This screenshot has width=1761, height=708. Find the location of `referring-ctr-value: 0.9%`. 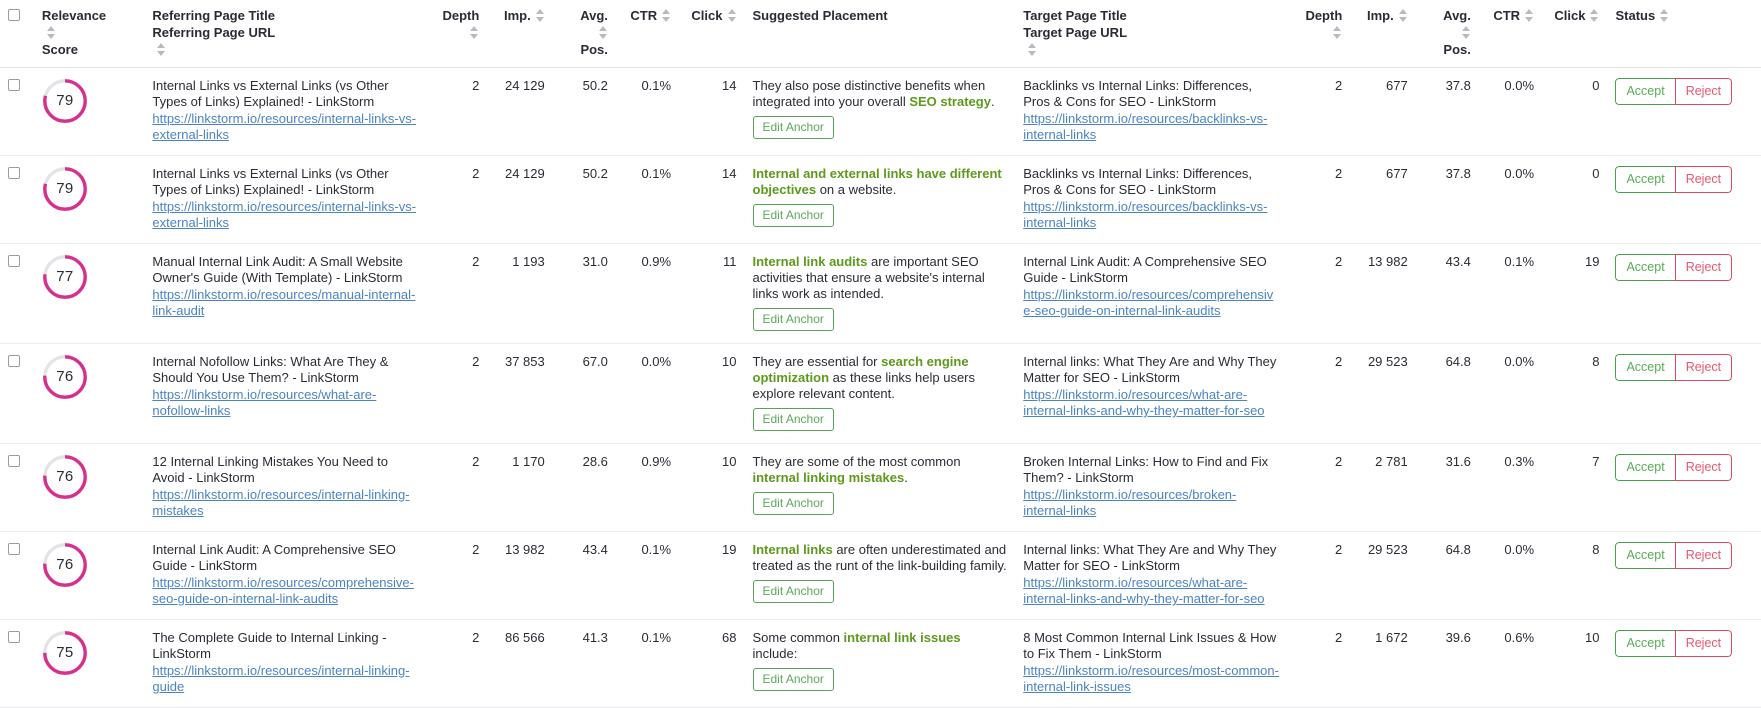

referring-ctr-value: 0.9% is located at coordinates (647, 293).